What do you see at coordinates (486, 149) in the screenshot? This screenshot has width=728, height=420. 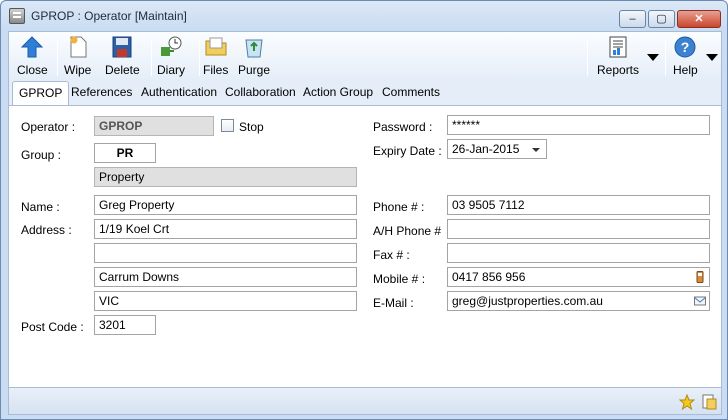 I see `expiry-date-value: 26-Jan-2015` at bounding box center [486, 149].